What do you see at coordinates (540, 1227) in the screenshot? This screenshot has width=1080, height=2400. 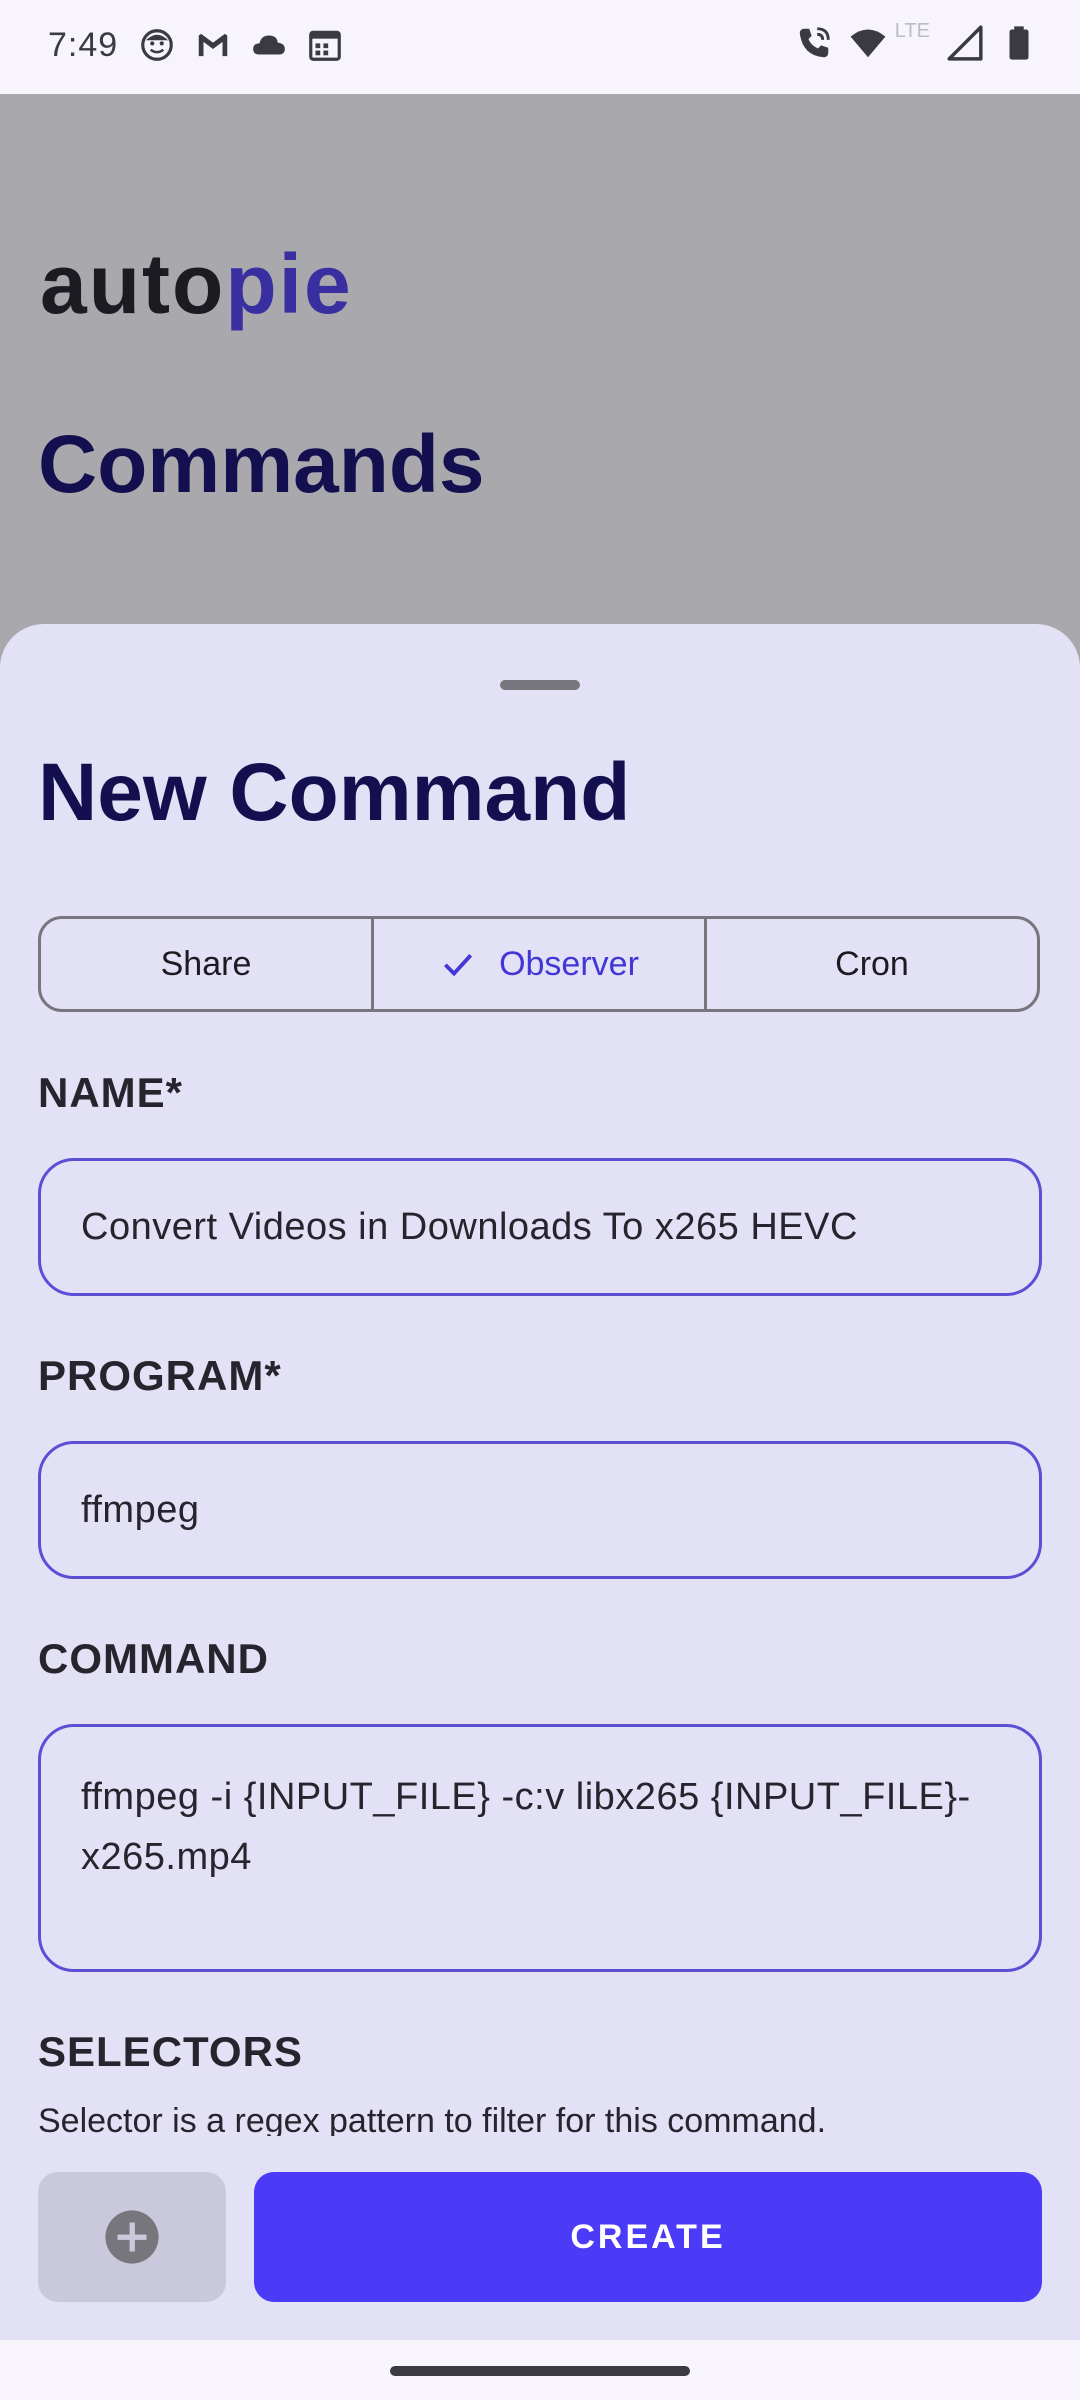 I see `name-input: Convert Videos in Downloads To x265 HEVC` at bounding box center [540, 1227].